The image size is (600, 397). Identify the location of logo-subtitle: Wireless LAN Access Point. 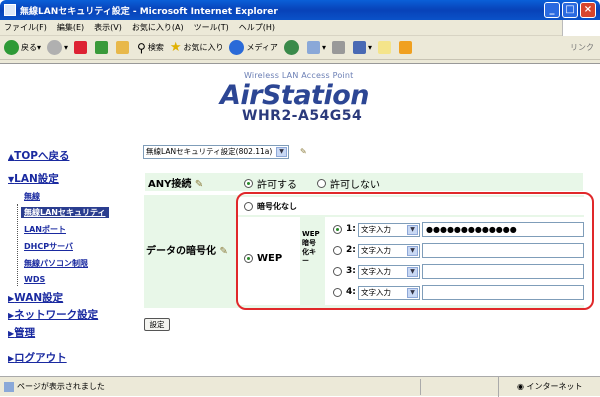
(299, 75).